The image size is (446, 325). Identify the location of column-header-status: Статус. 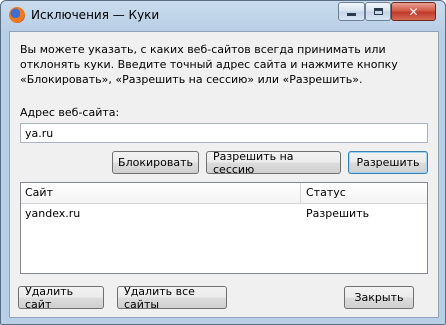
(326, 192).